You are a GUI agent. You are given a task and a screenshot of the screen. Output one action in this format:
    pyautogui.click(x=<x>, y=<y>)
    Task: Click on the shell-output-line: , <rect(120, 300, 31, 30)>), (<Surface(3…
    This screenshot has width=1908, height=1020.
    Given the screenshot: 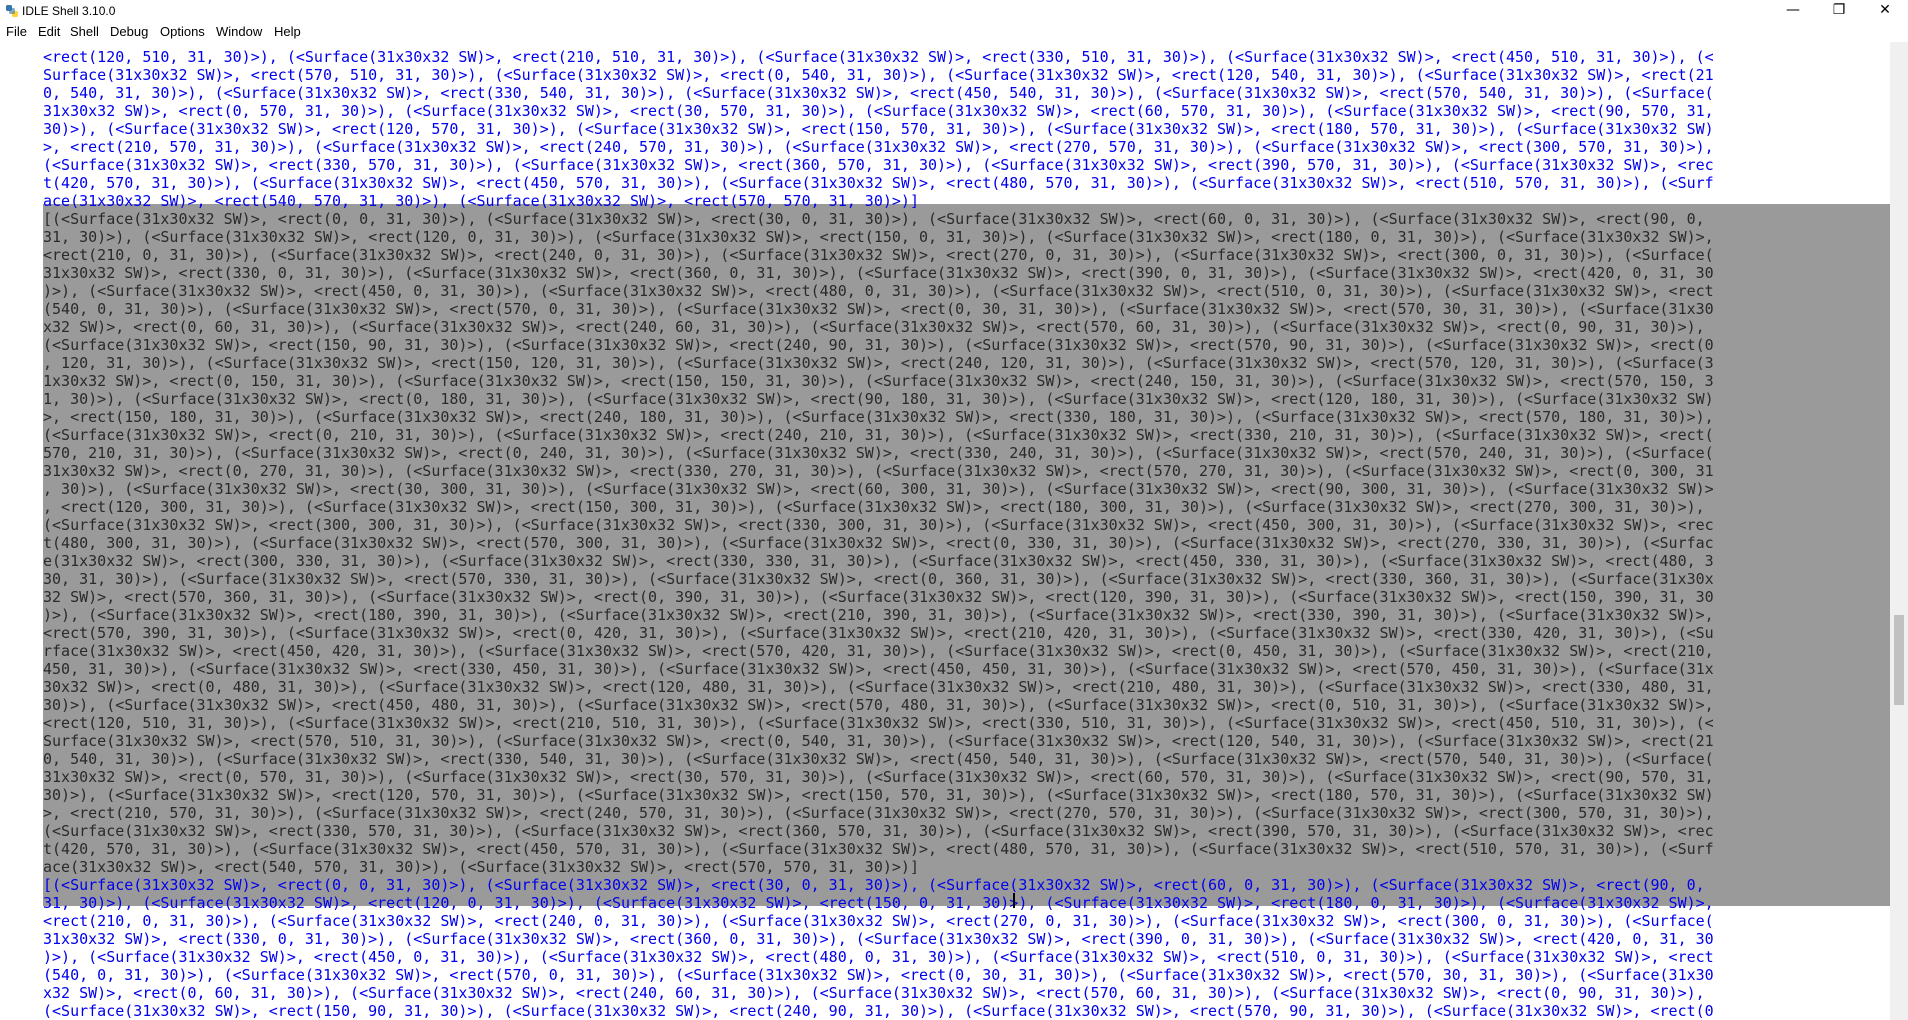 What is the action you would take?
    pyautogui.click(x=966, y=507)
    